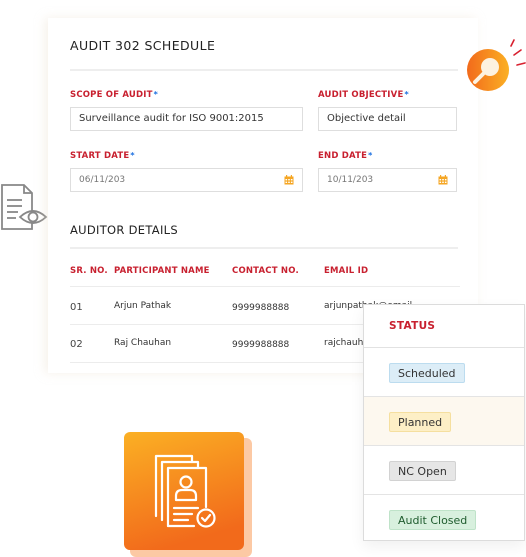  I want to click on status-row-nc-open: NC Open, so click(444, 470).